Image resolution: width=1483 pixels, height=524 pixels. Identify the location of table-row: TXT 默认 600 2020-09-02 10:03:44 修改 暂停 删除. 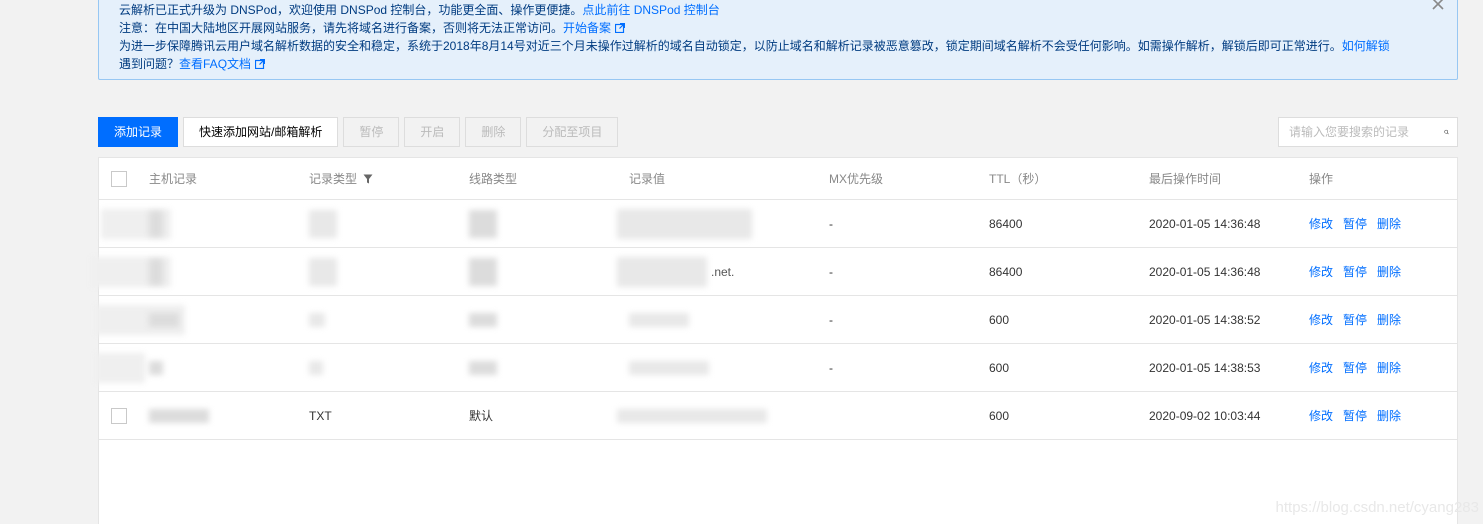
(778, 416).